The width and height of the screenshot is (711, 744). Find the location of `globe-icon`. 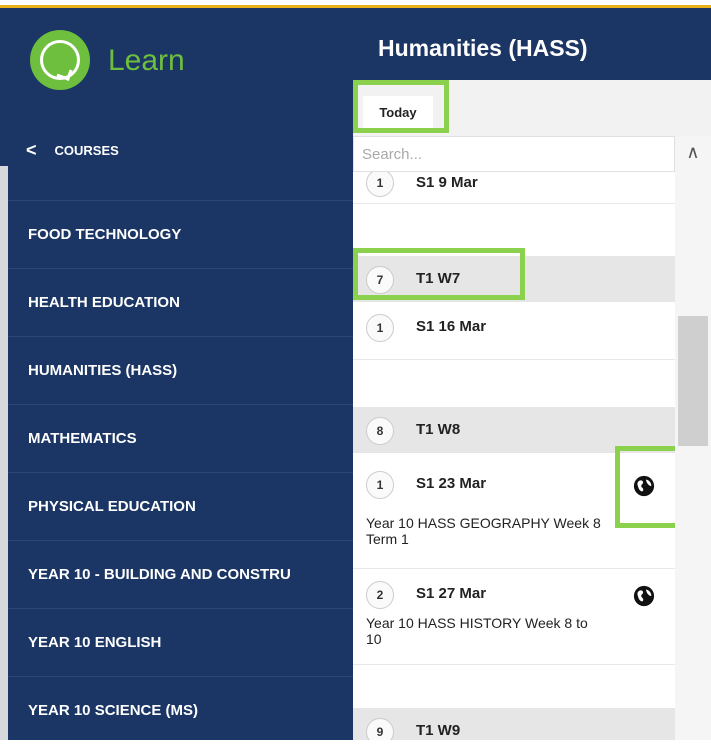

globe-icon is located at coordinates (644, 596).